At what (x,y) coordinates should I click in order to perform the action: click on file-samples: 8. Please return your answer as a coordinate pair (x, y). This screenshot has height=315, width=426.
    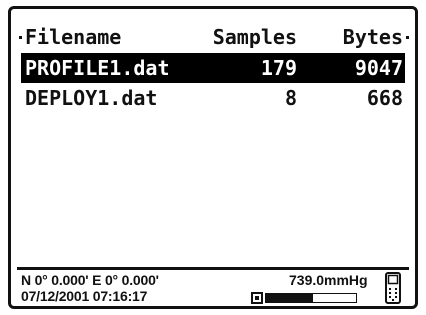
    Looking at the image, I should click on (290, 98).